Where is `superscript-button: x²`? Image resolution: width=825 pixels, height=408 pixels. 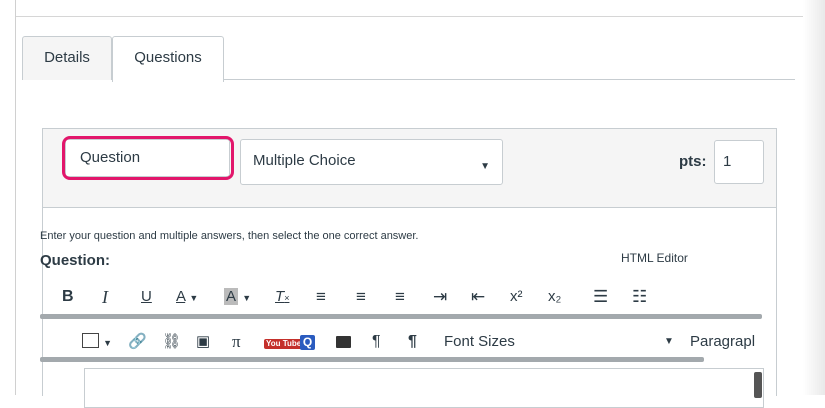 superscript-button: x² is located at coordinates (516, 297).